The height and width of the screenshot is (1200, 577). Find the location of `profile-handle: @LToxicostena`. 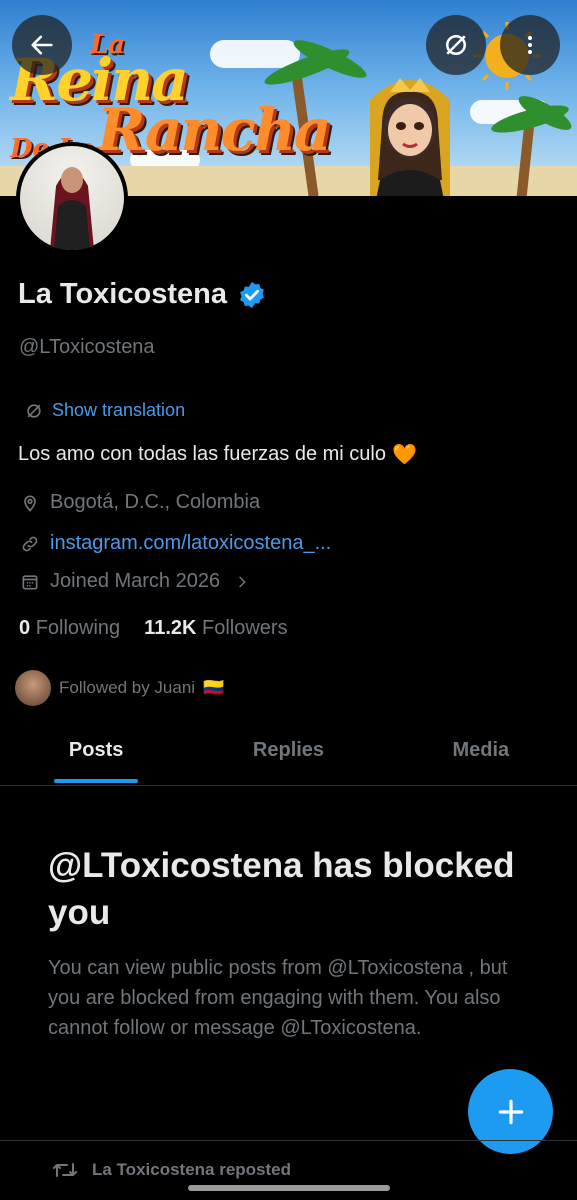

profile-handle: @LToxicostena is located at coordinates (87, 347).